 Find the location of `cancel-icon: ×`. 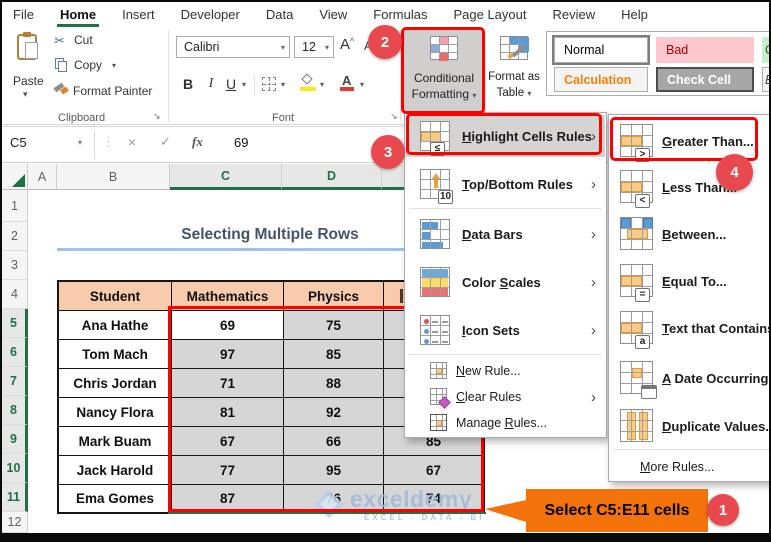

cancel-icon: × is located at coordinates (132, 142).